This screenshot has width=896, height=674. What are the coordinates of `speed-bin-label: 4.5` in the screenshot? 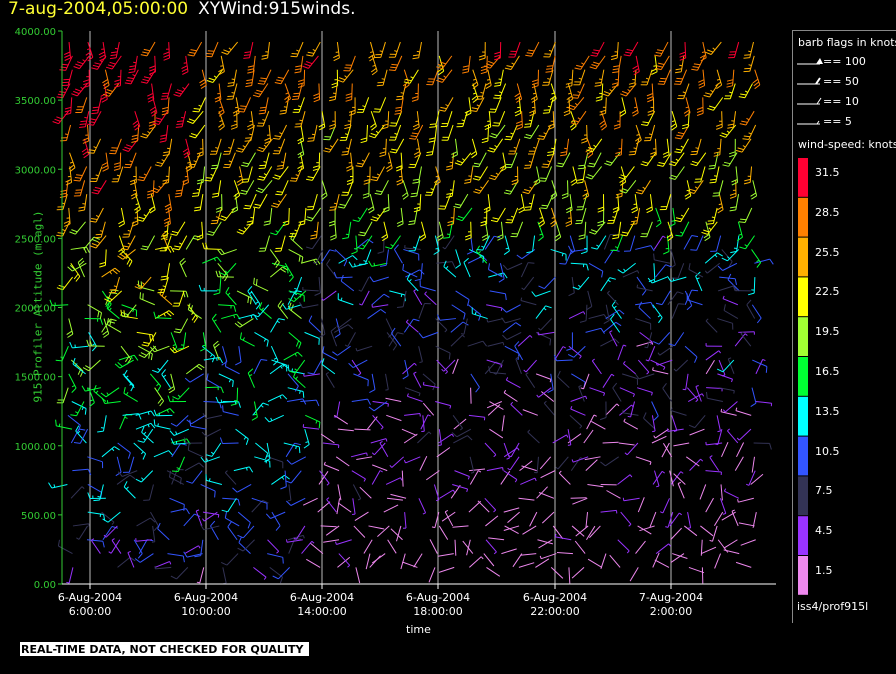 It's located at (824, 531).